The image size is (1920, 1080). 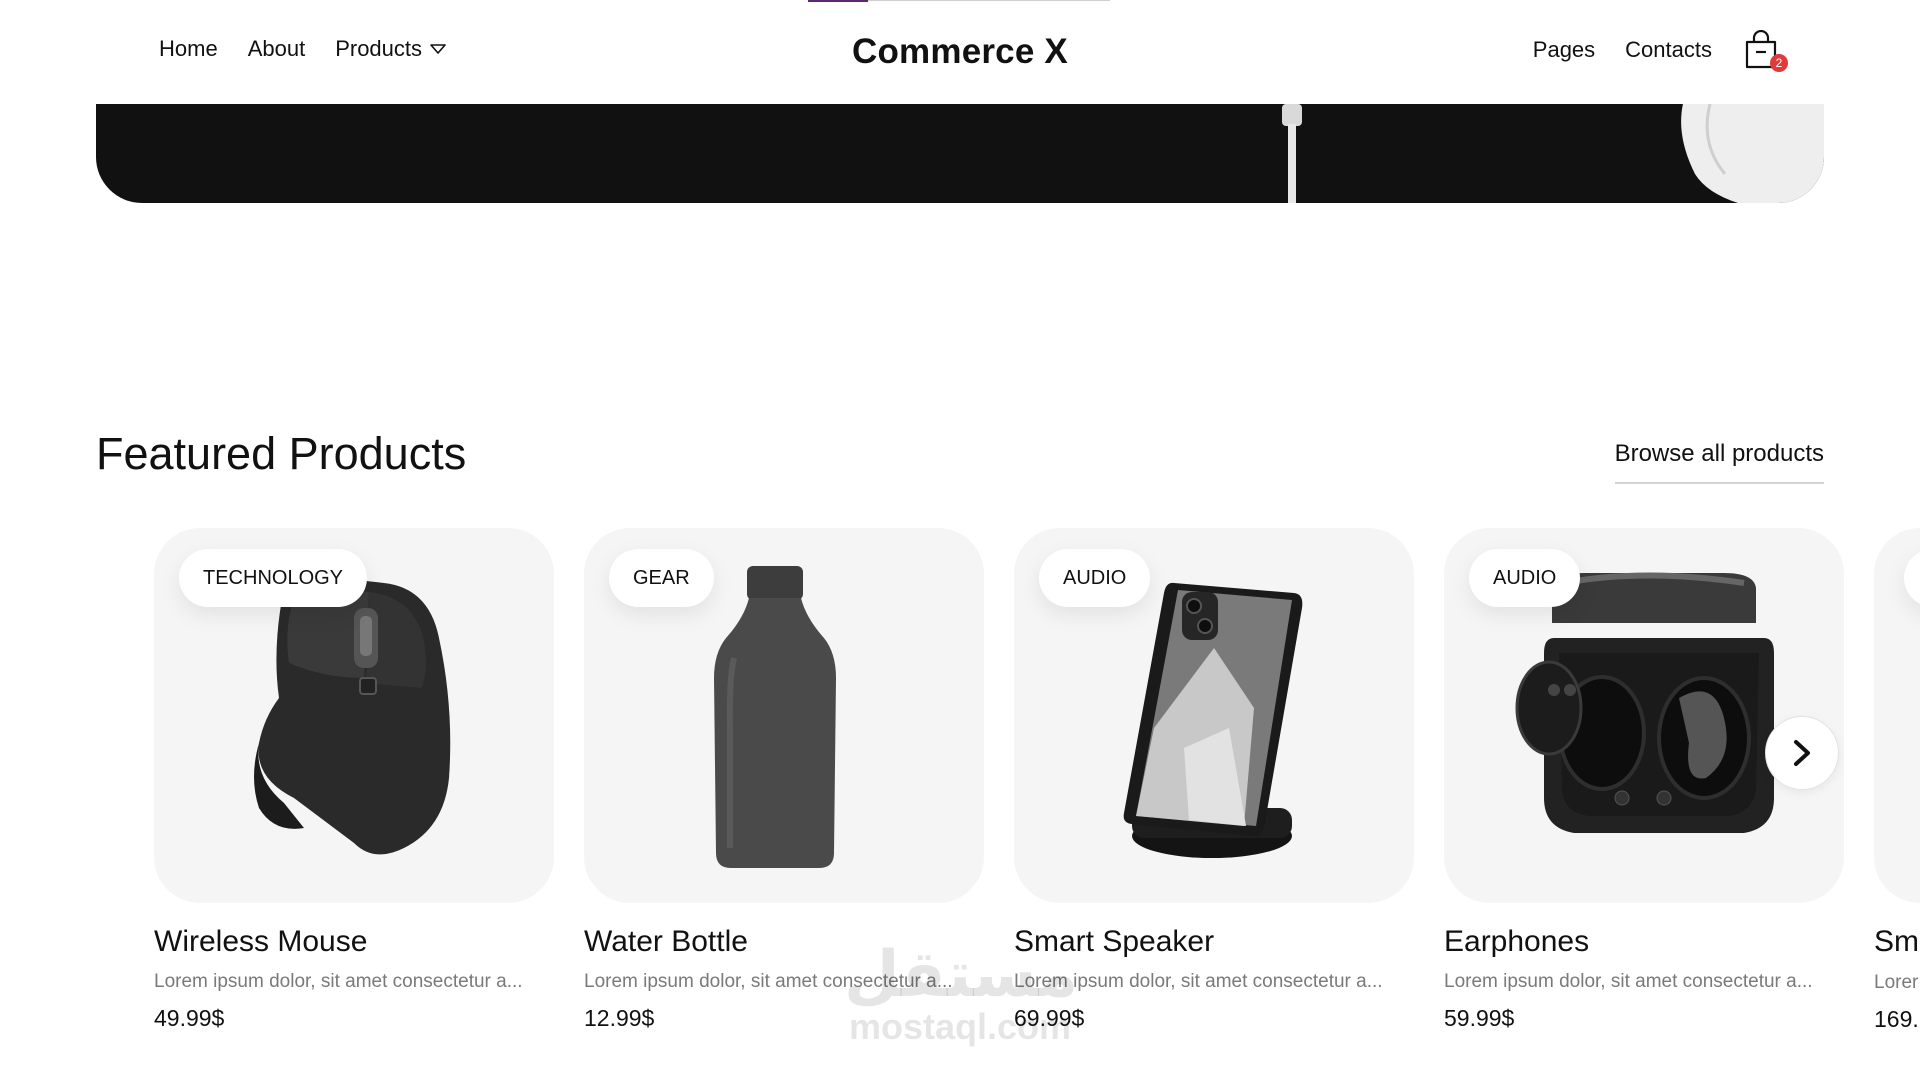 I want to click on product-price-partial: 169., so click(x=1896, y=1019).